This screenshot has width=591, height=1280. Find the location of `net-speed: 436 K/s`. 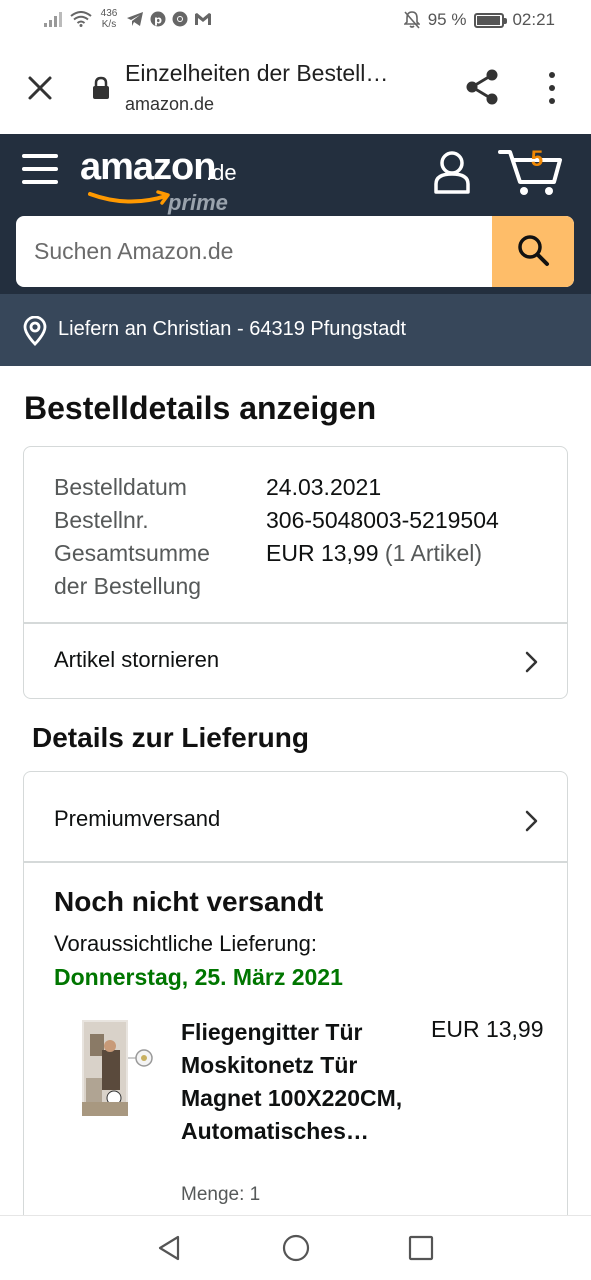

net-speed: 436 K/s is located at coordinates (109, 19).